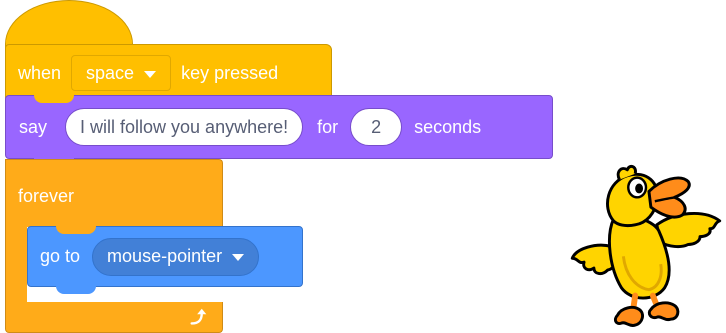 The width and height of the screenshot is (726, 333). What do you see at coordinates (76, 290) in the screenshot?
I see `block-notch-bottom` at bounding box center [76, 290].